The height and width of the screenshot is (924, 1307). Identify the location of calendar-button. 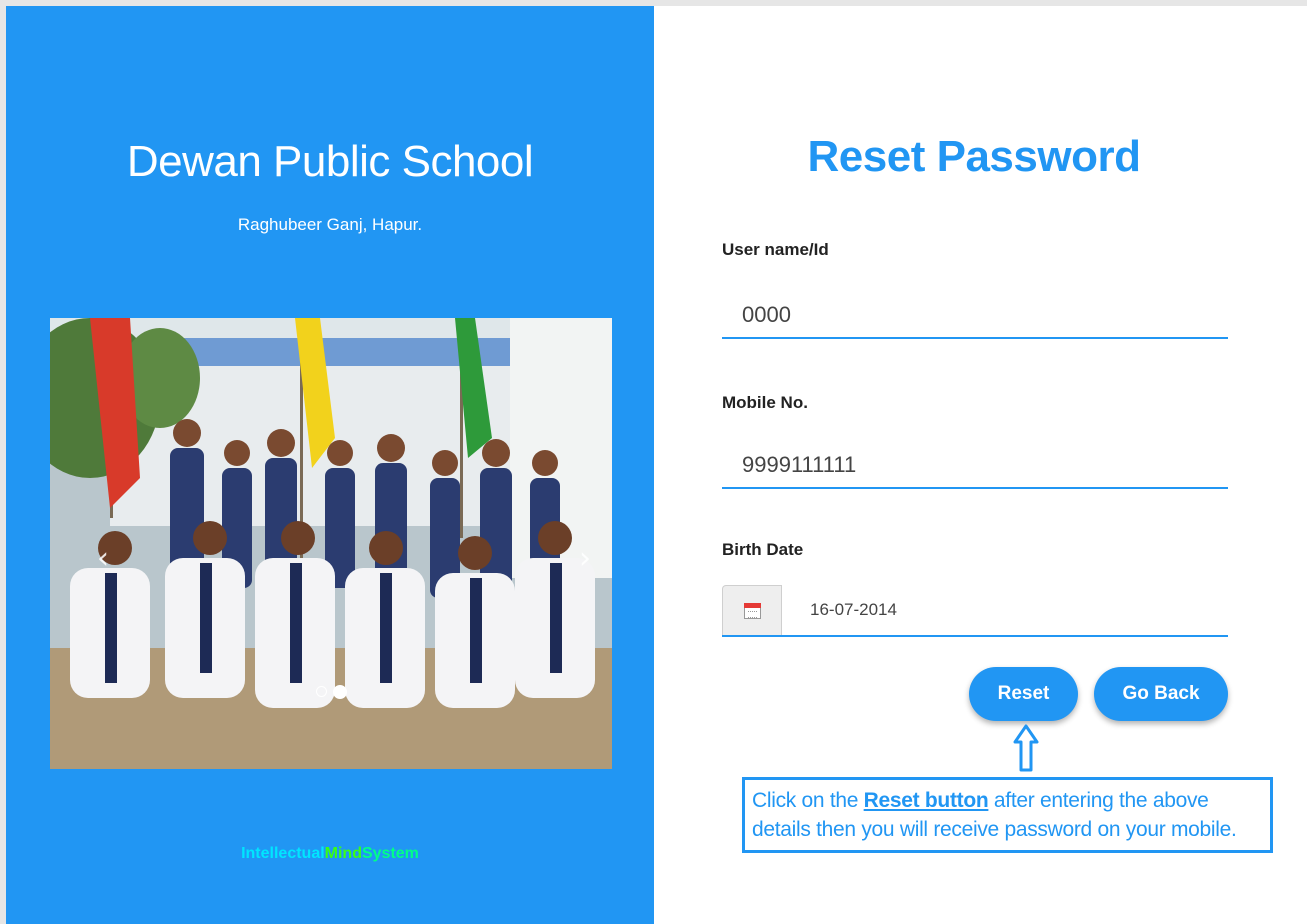
(752, 610).